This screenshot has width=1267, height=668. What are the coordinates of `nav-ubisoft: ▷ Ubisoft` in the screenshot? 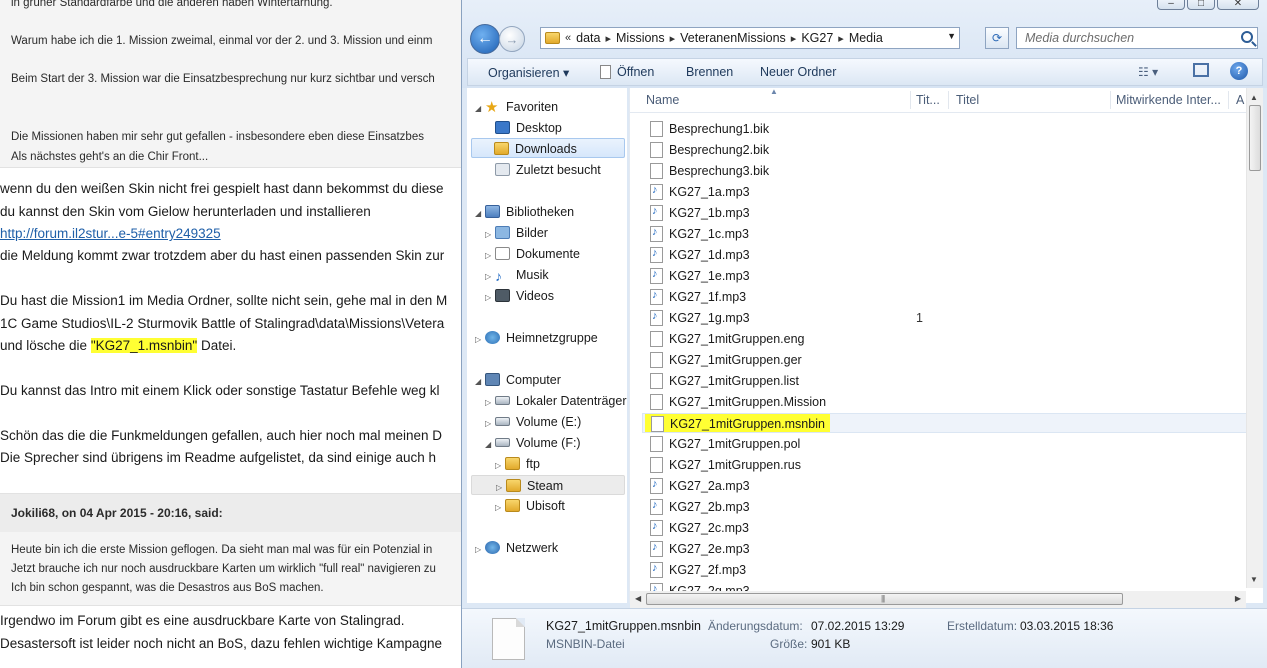 It's located at (530, 506).